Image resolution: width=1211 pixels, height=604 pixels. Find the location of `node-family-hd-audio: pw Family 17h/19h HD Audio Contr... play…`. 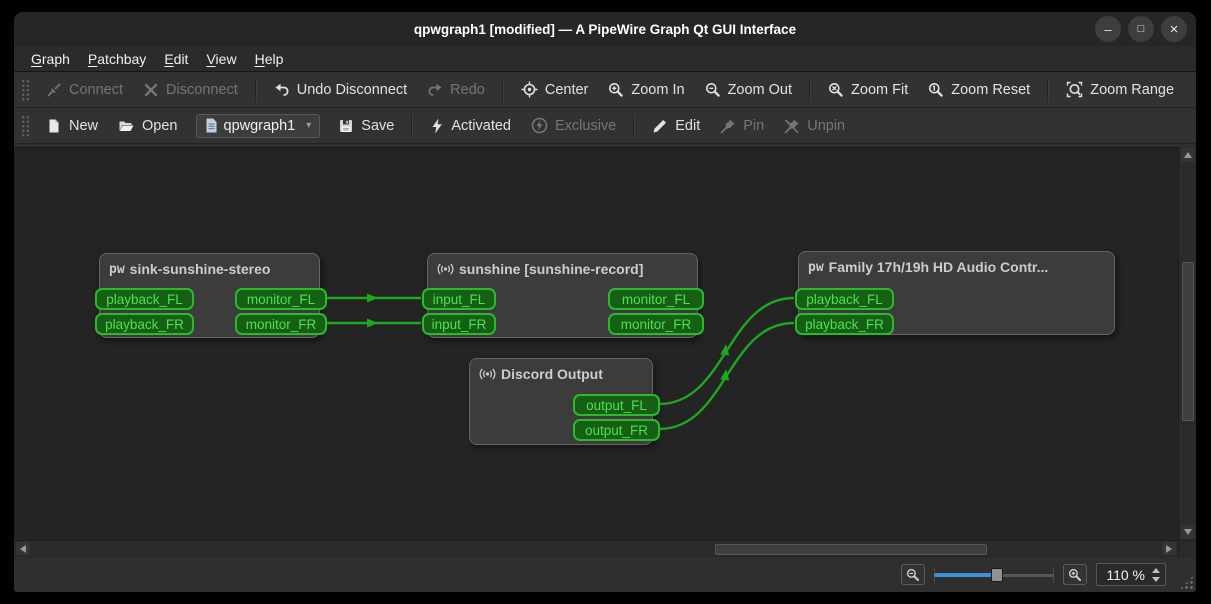

node-family-hd-audio: pw Family 17h/19h HD Audio Contr... play… is located at coordinates (955, 293).